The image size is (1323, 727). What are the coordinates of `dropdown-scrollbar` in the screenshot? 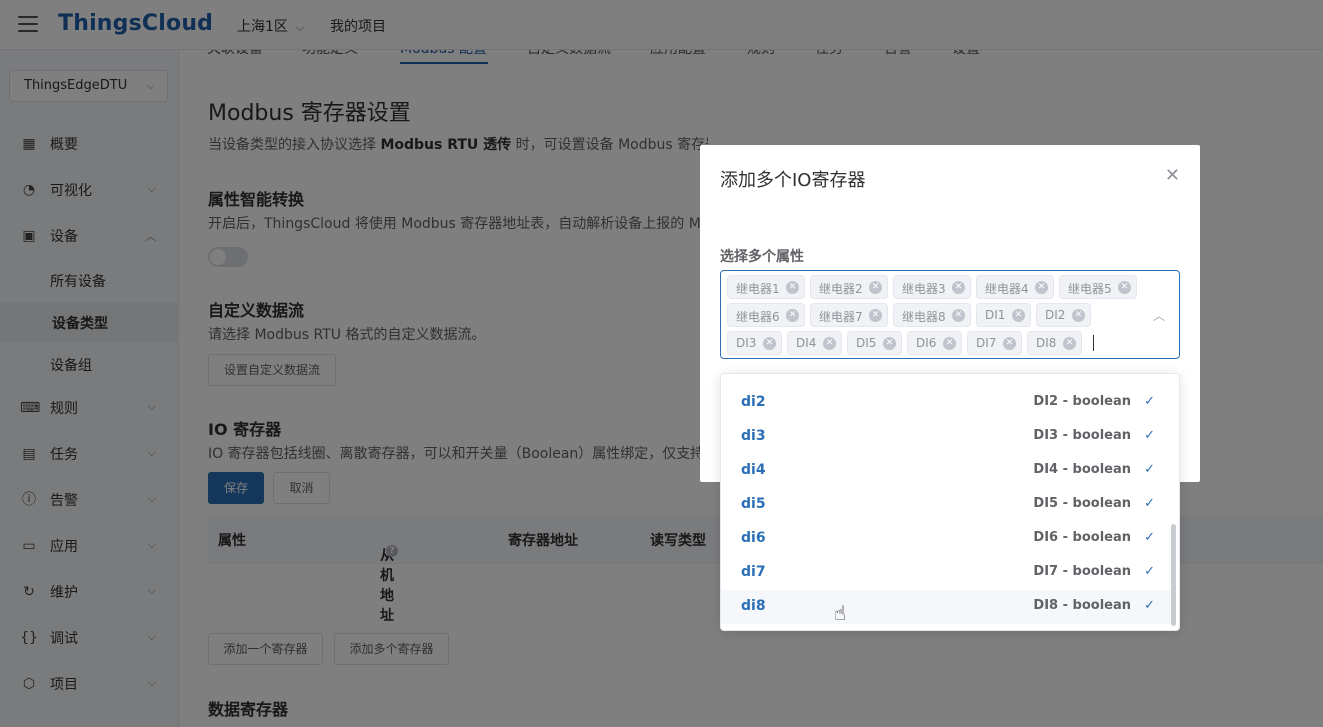 It's located at (1173, 575).